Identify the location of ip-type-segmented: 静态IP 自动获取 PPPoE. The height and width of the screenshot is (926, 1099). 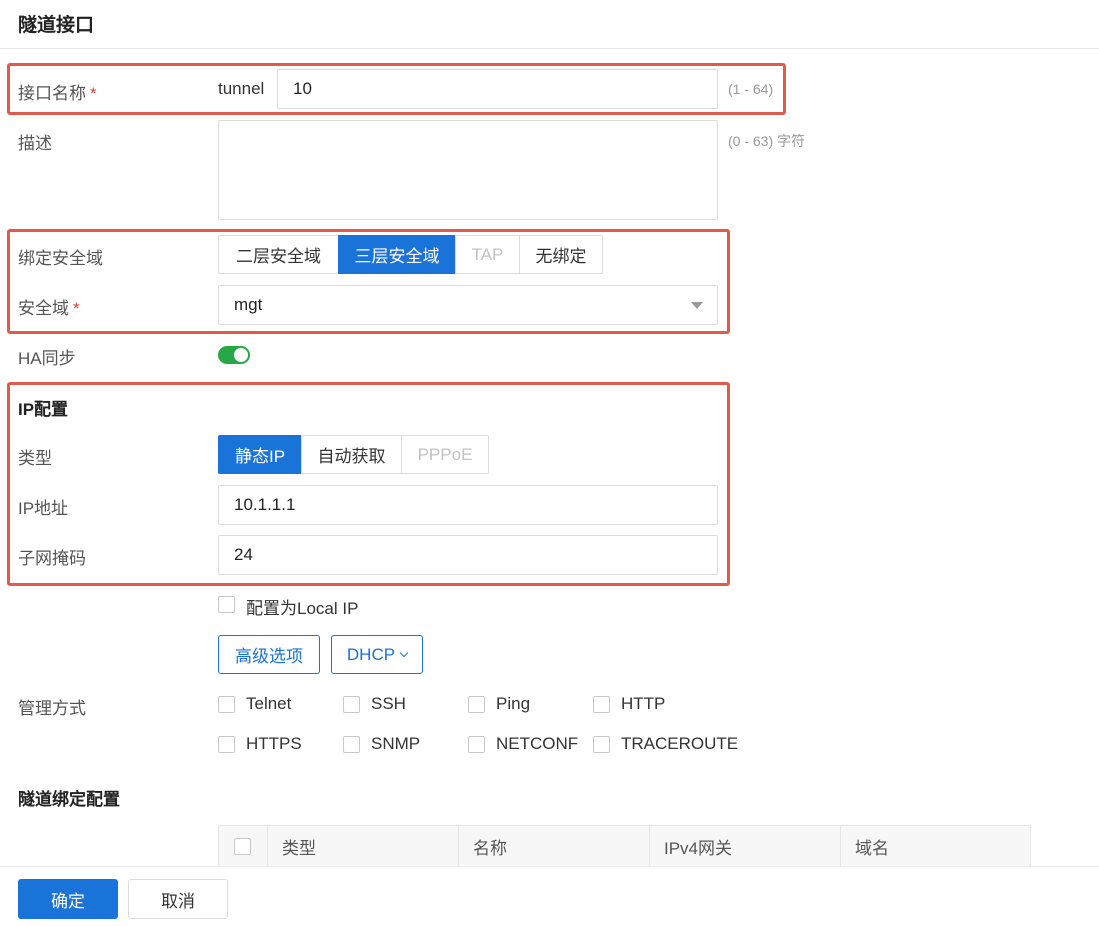
(353, 454).